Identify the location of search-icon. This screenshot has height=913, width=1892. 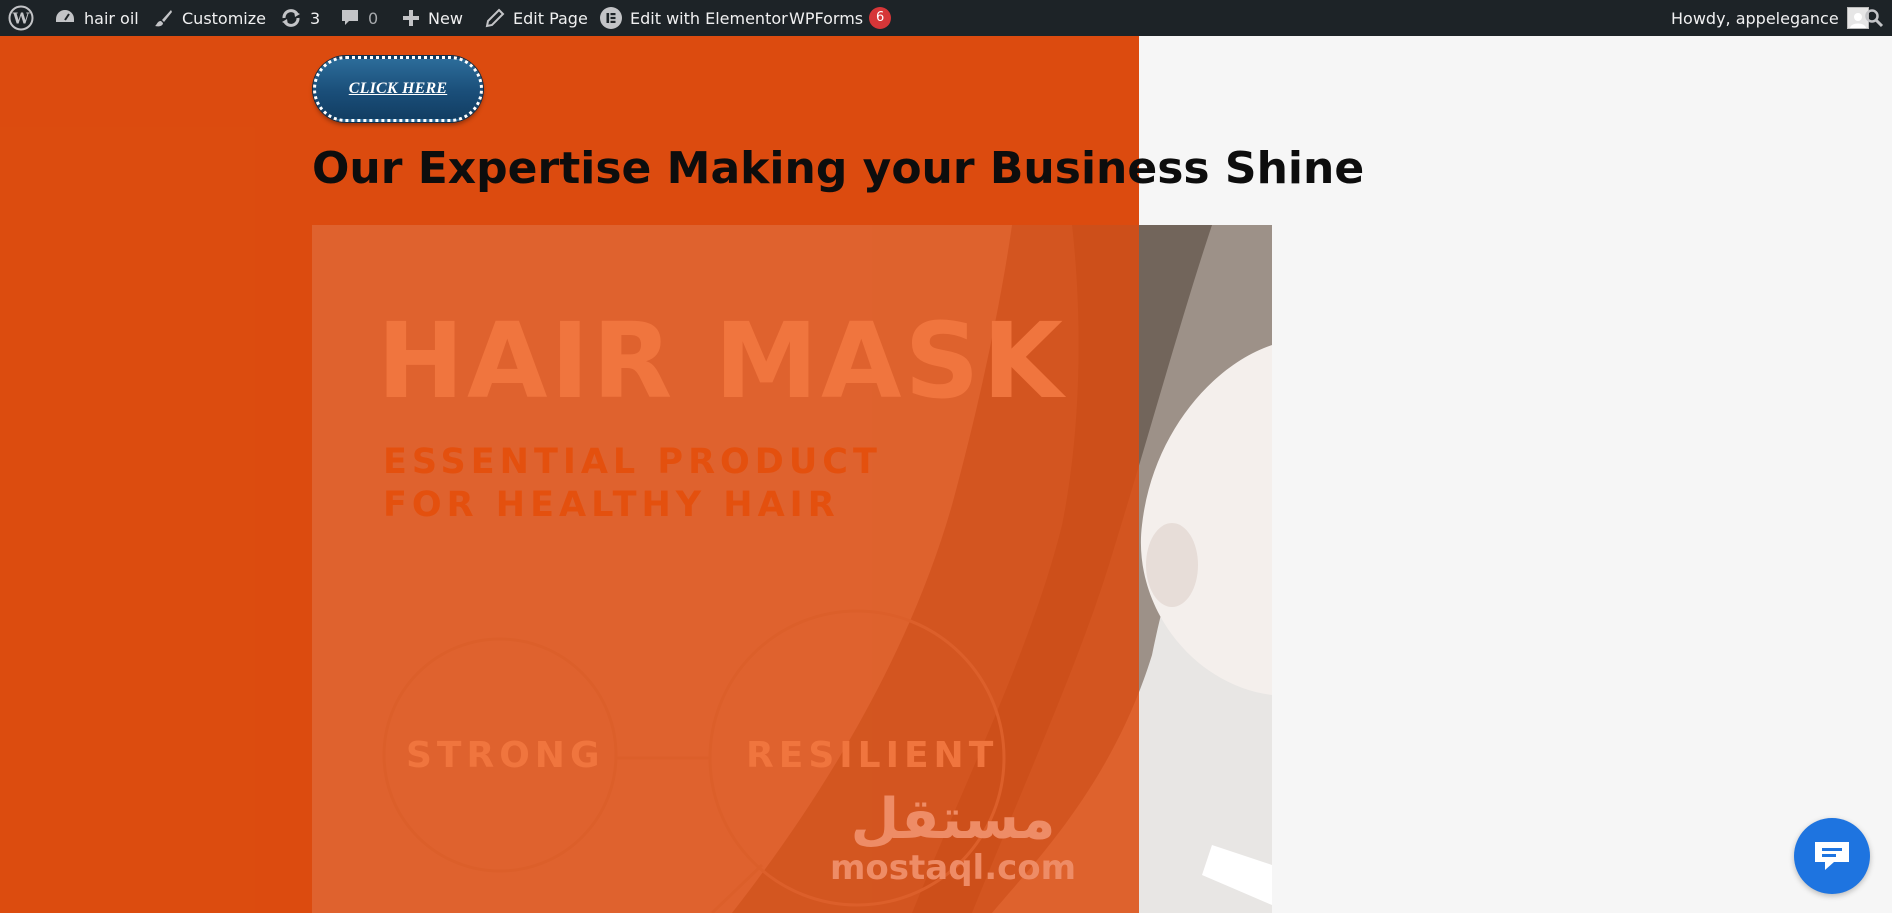
(1874, 18).